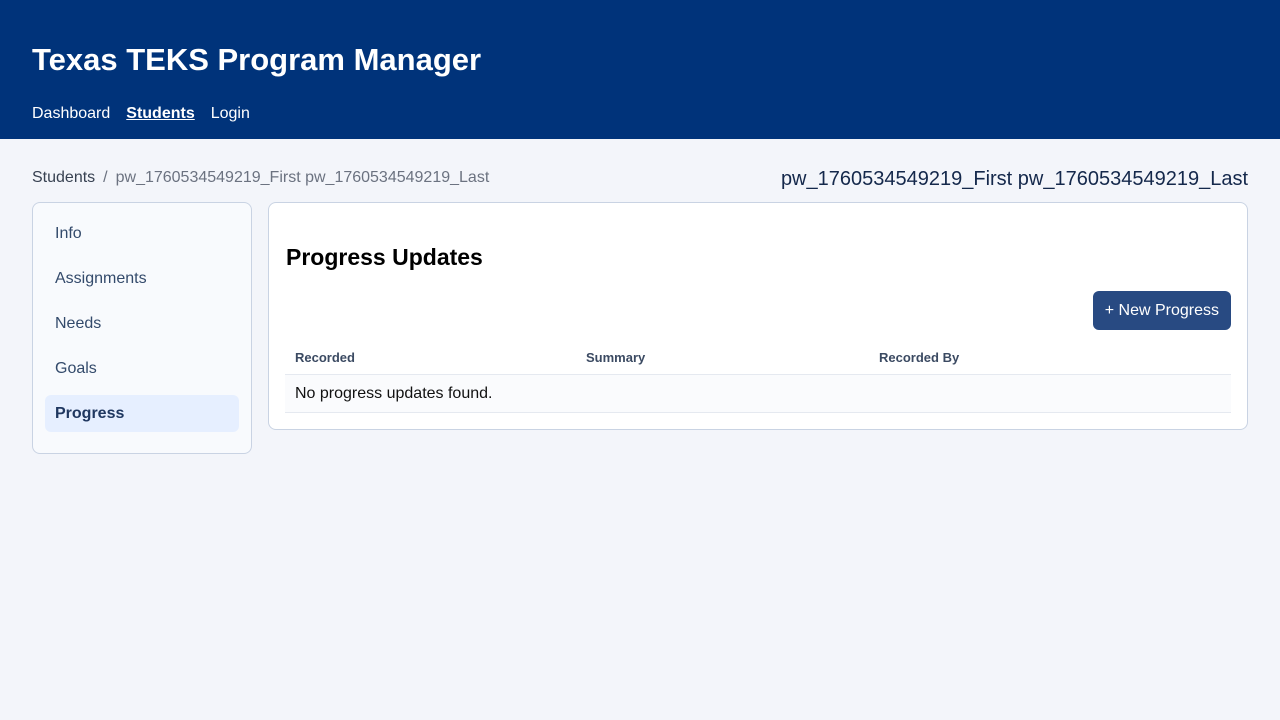 The height and width of the screenshot is (720, 1280). I want to click on sidebar-item-info: Info, so click(142, 233).